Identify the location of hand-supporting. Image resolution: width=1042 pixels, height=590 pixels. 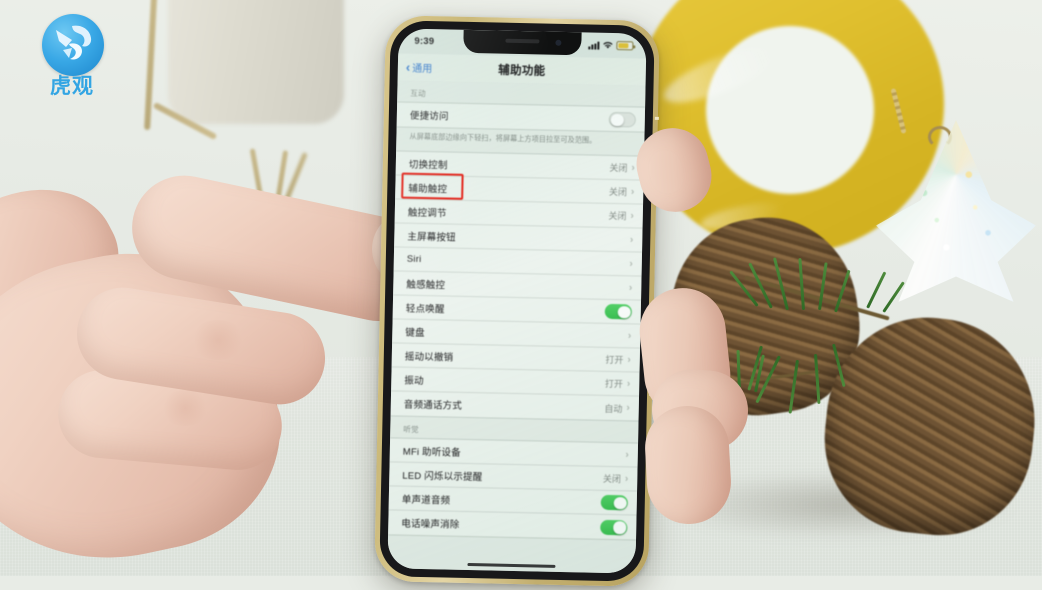
(706, 345).